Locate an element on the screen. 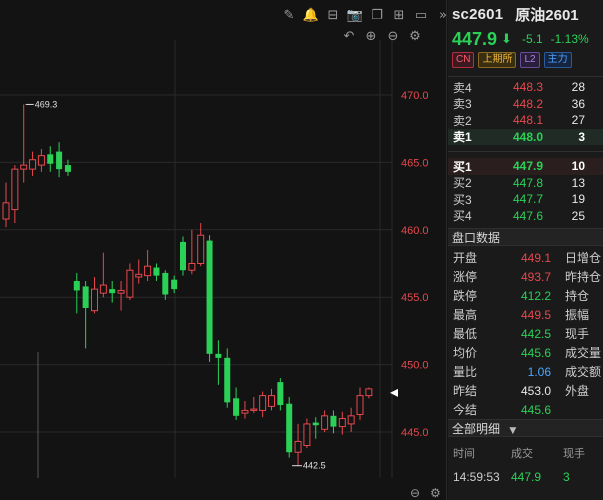 This screenshot has height=500, width=603. stat-label-right: 成交量 is located at coordinates (583, 353).